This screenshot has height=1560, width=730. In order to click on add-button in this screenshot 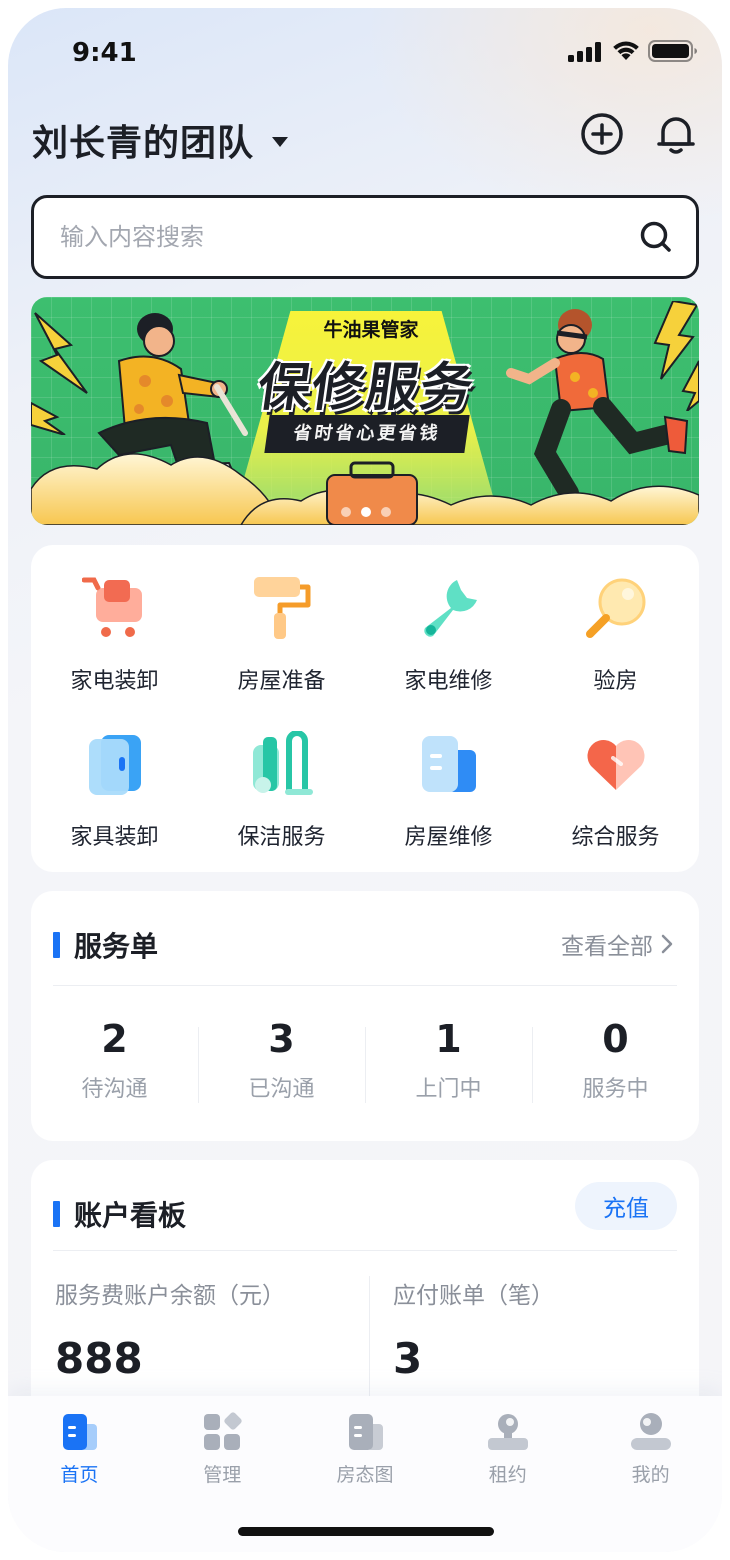, I will do `click(602, 134)`.